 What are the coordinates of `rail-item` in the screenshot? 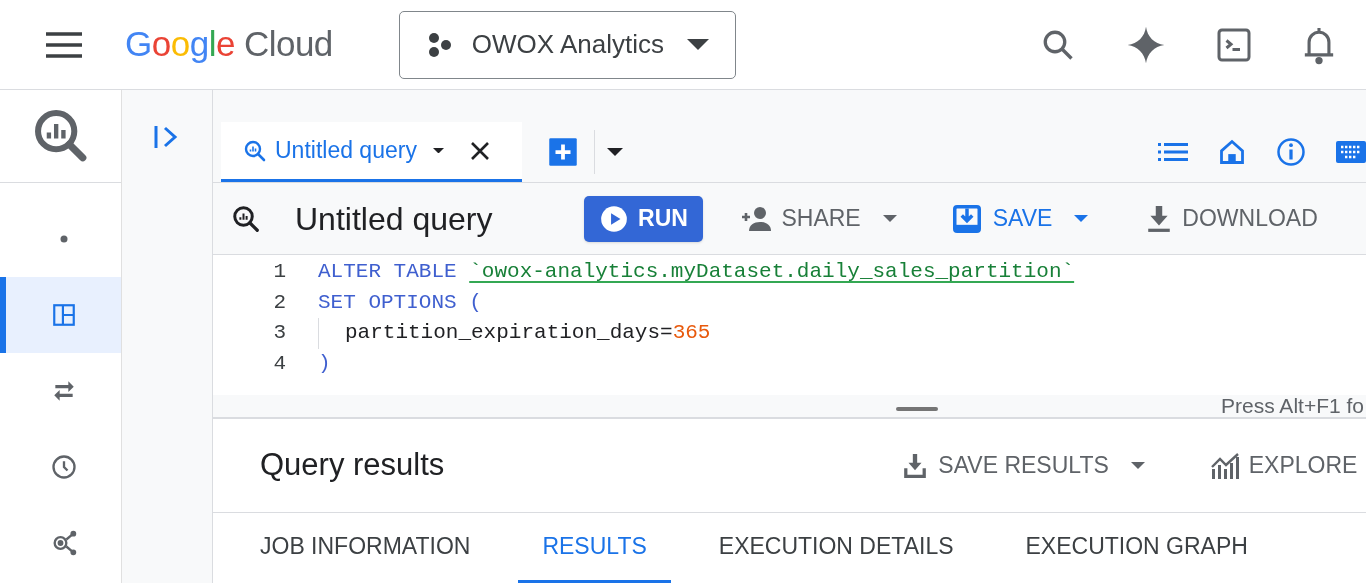 It's located at (60, 315).